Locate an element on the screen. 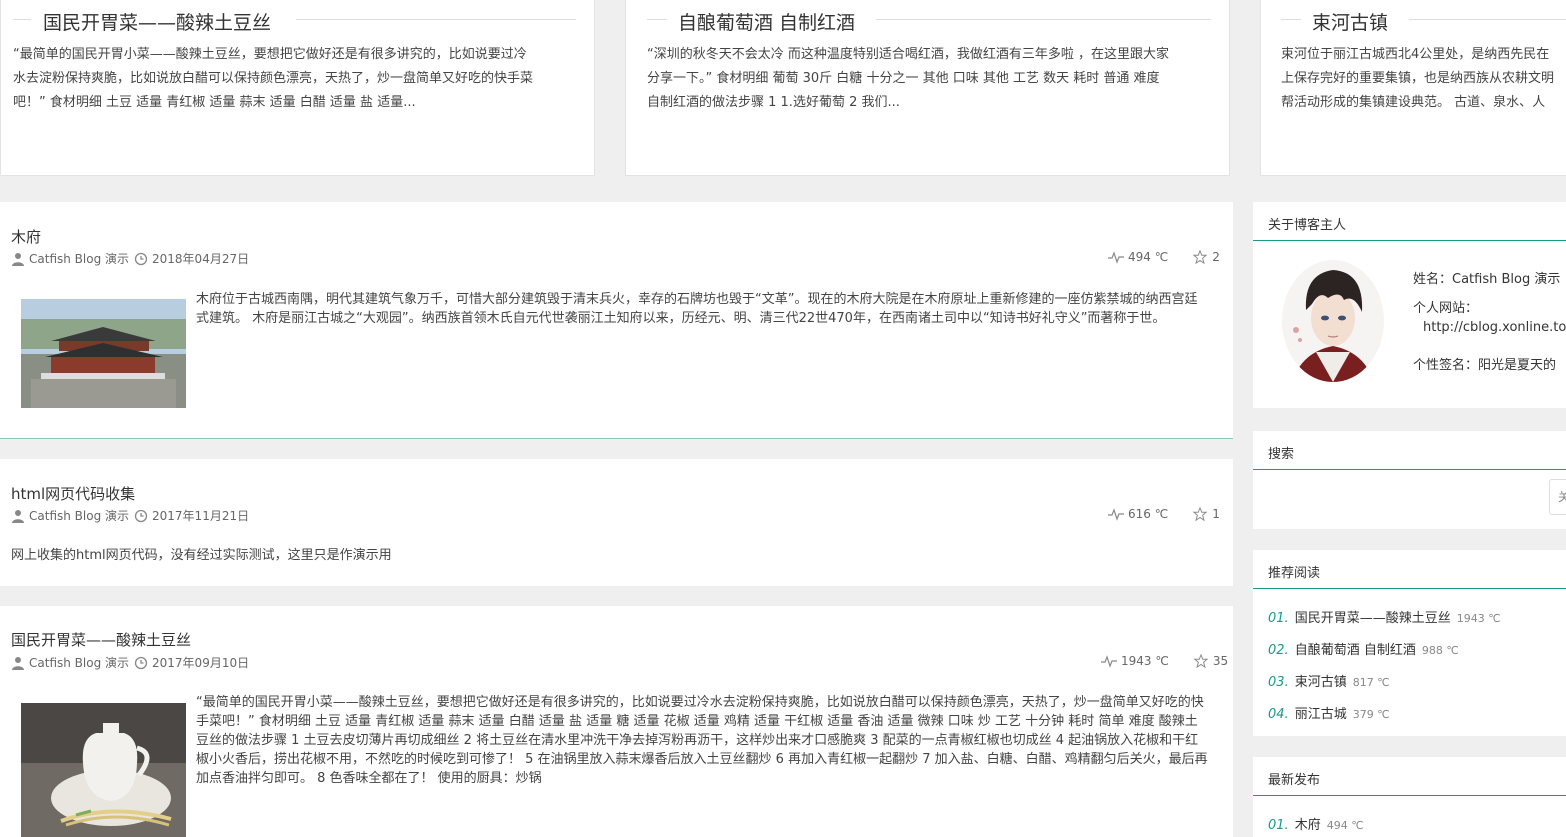  article-views: 1943 ℃ is located at coordinates (1145, 661).